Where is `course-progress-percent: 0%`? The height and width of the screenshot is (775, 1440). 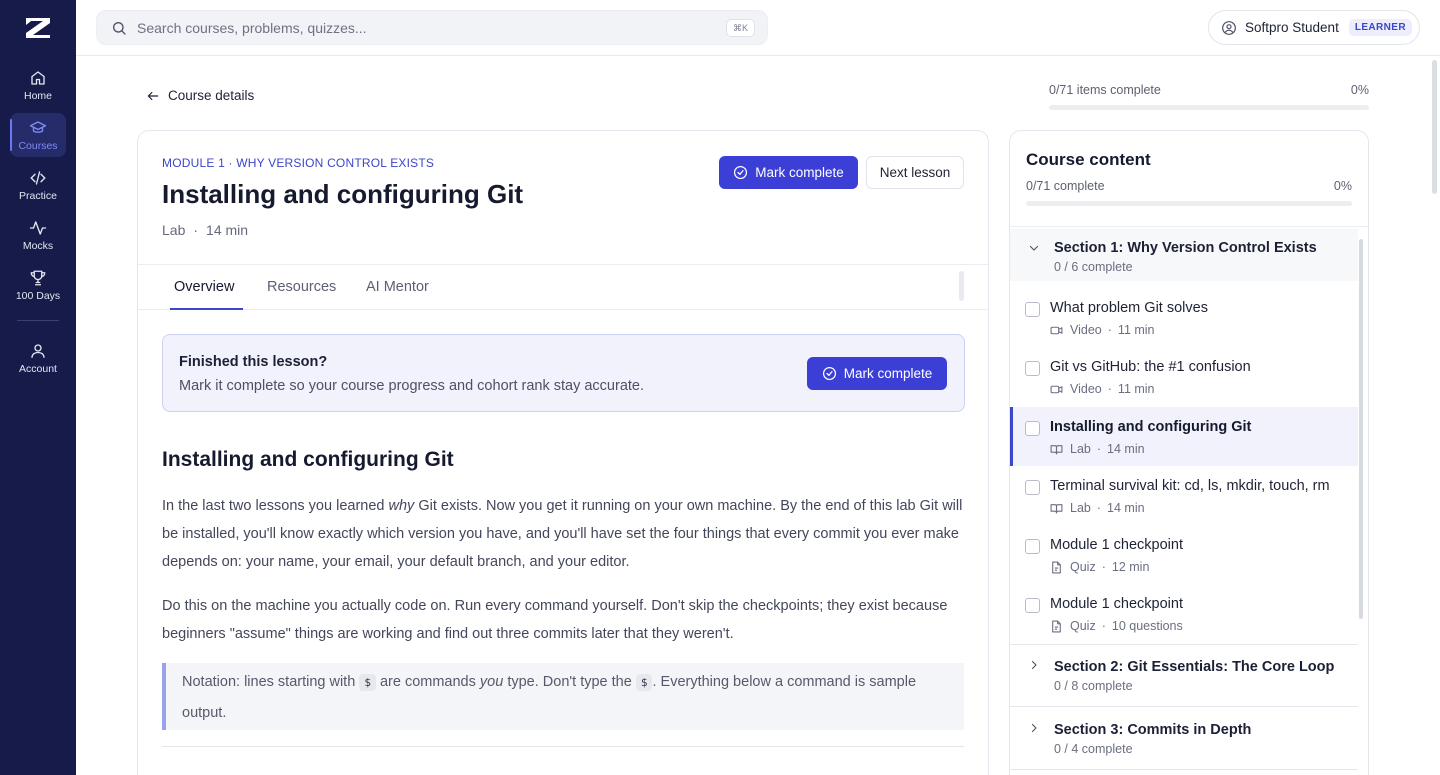
course-progress-percent: 0% is located at coordinates (1342, 186).